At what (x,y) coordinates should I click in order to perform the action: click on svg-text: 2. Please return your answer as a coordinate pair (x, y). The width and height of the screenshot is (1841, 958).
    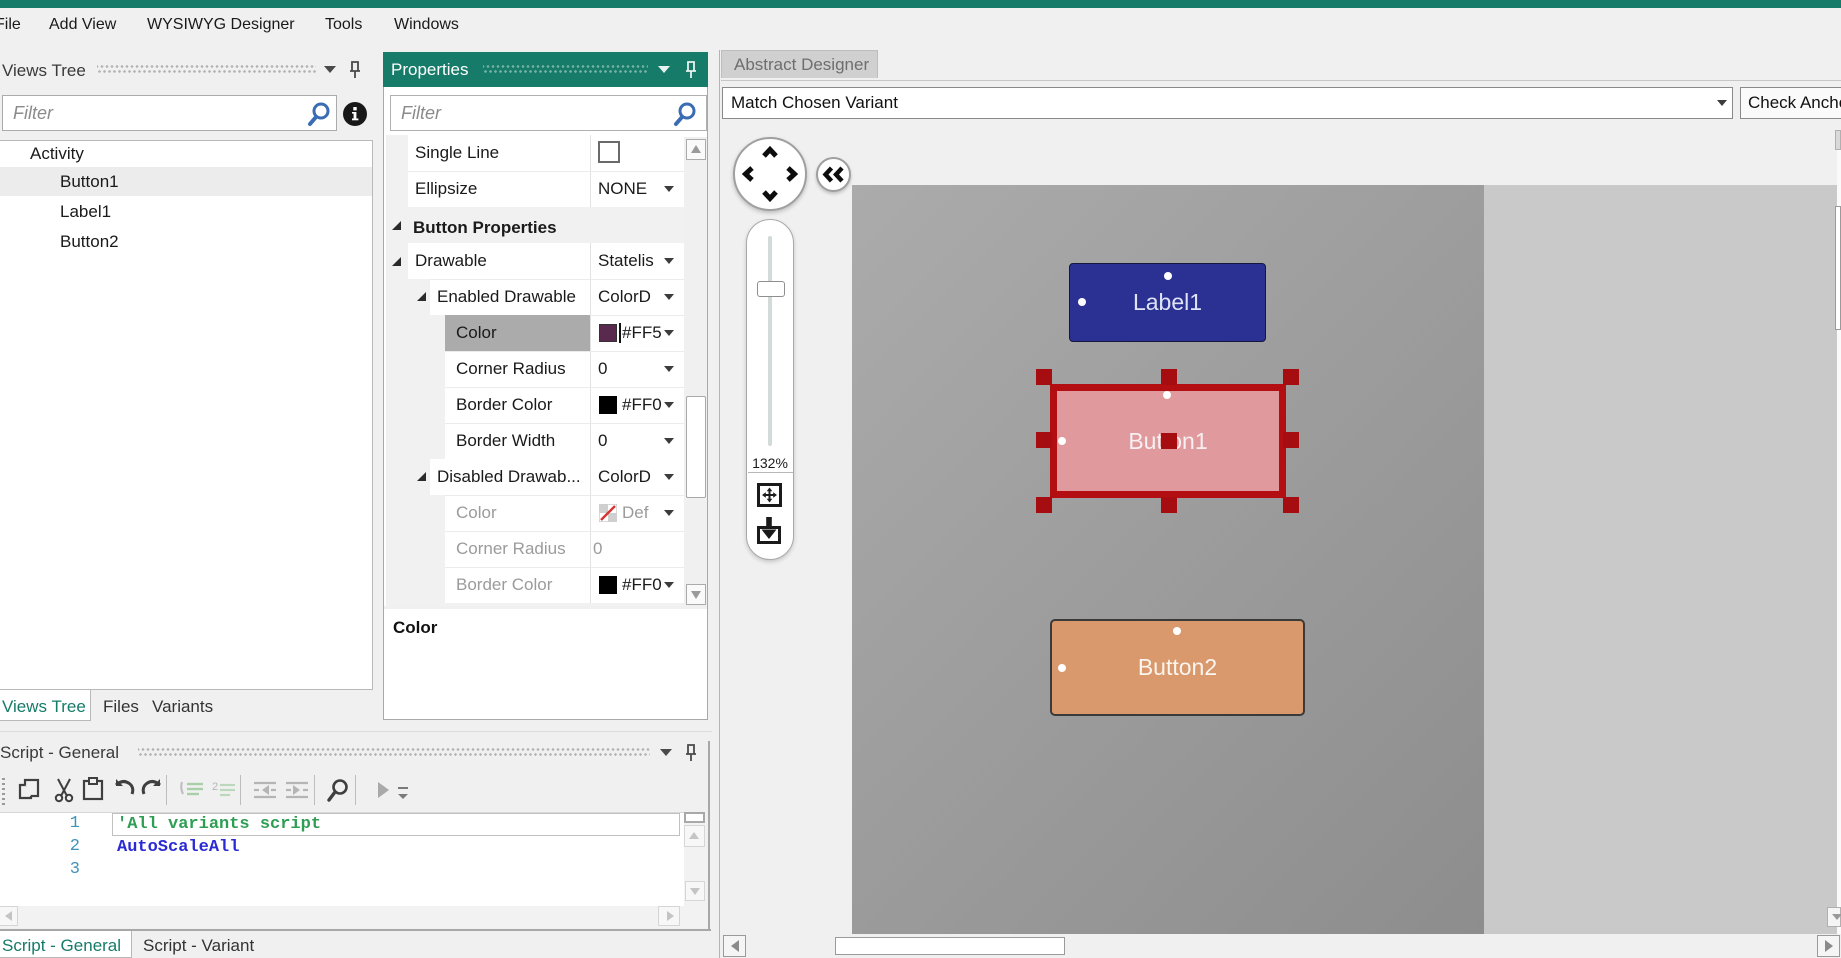
    Looking at the image, I should click on (215, 787).